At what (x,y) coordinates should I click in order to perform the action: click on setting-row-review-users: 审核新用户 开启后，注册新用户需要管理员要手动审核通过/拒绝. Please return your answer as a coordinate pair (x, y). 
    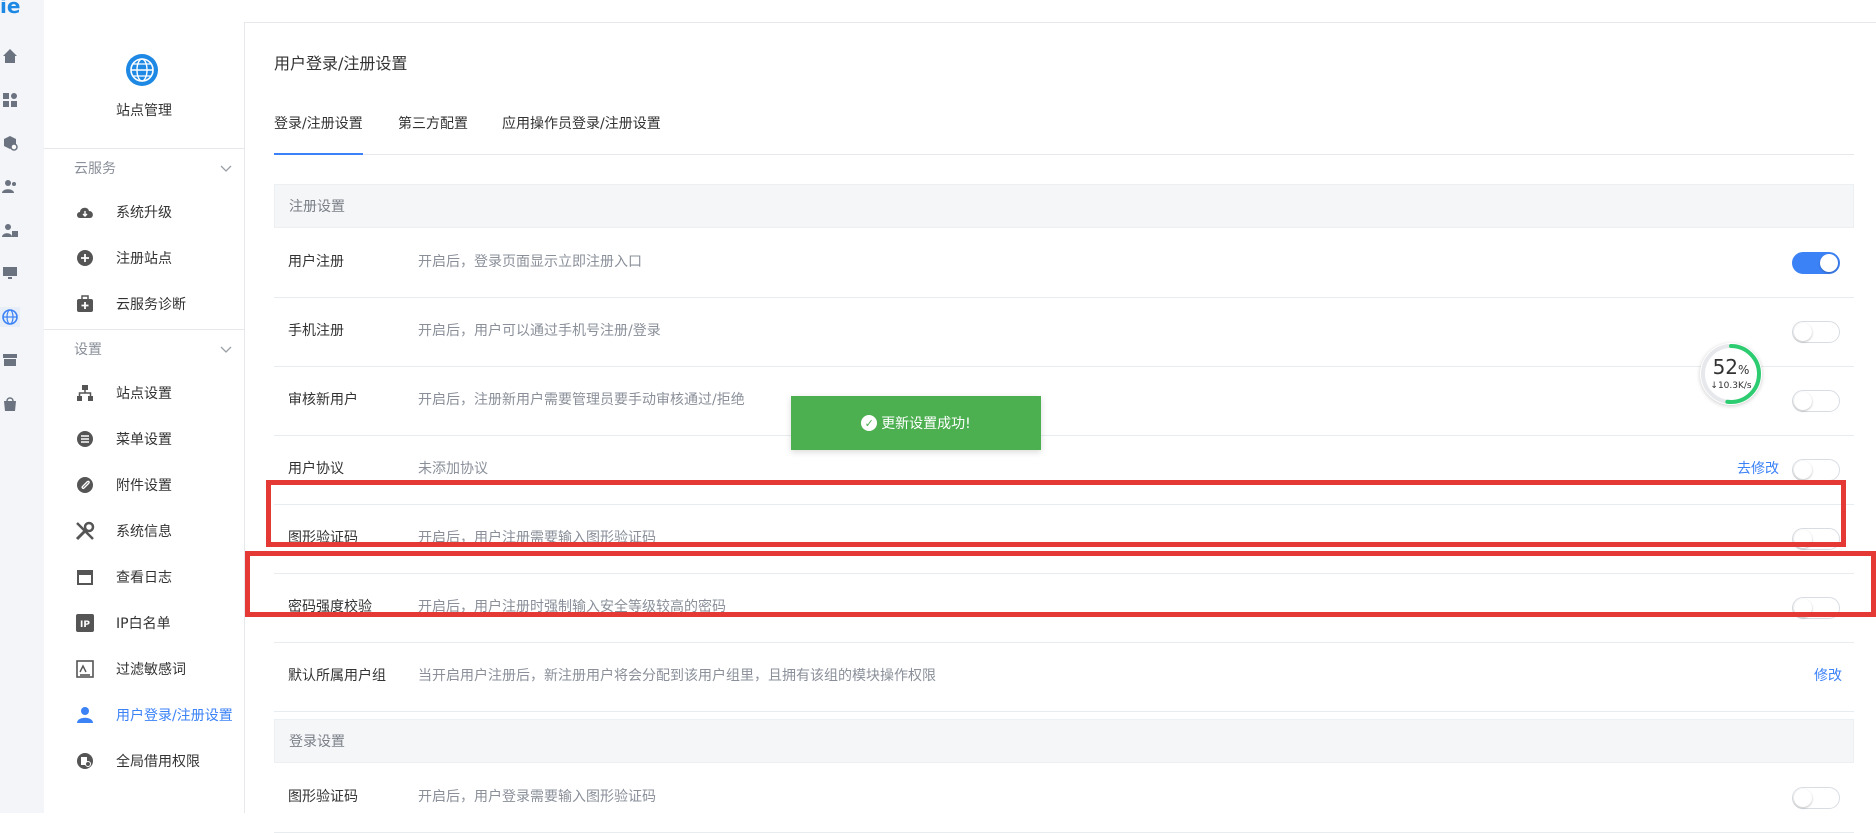
    Looking at the image, I should click on (1064, 401).